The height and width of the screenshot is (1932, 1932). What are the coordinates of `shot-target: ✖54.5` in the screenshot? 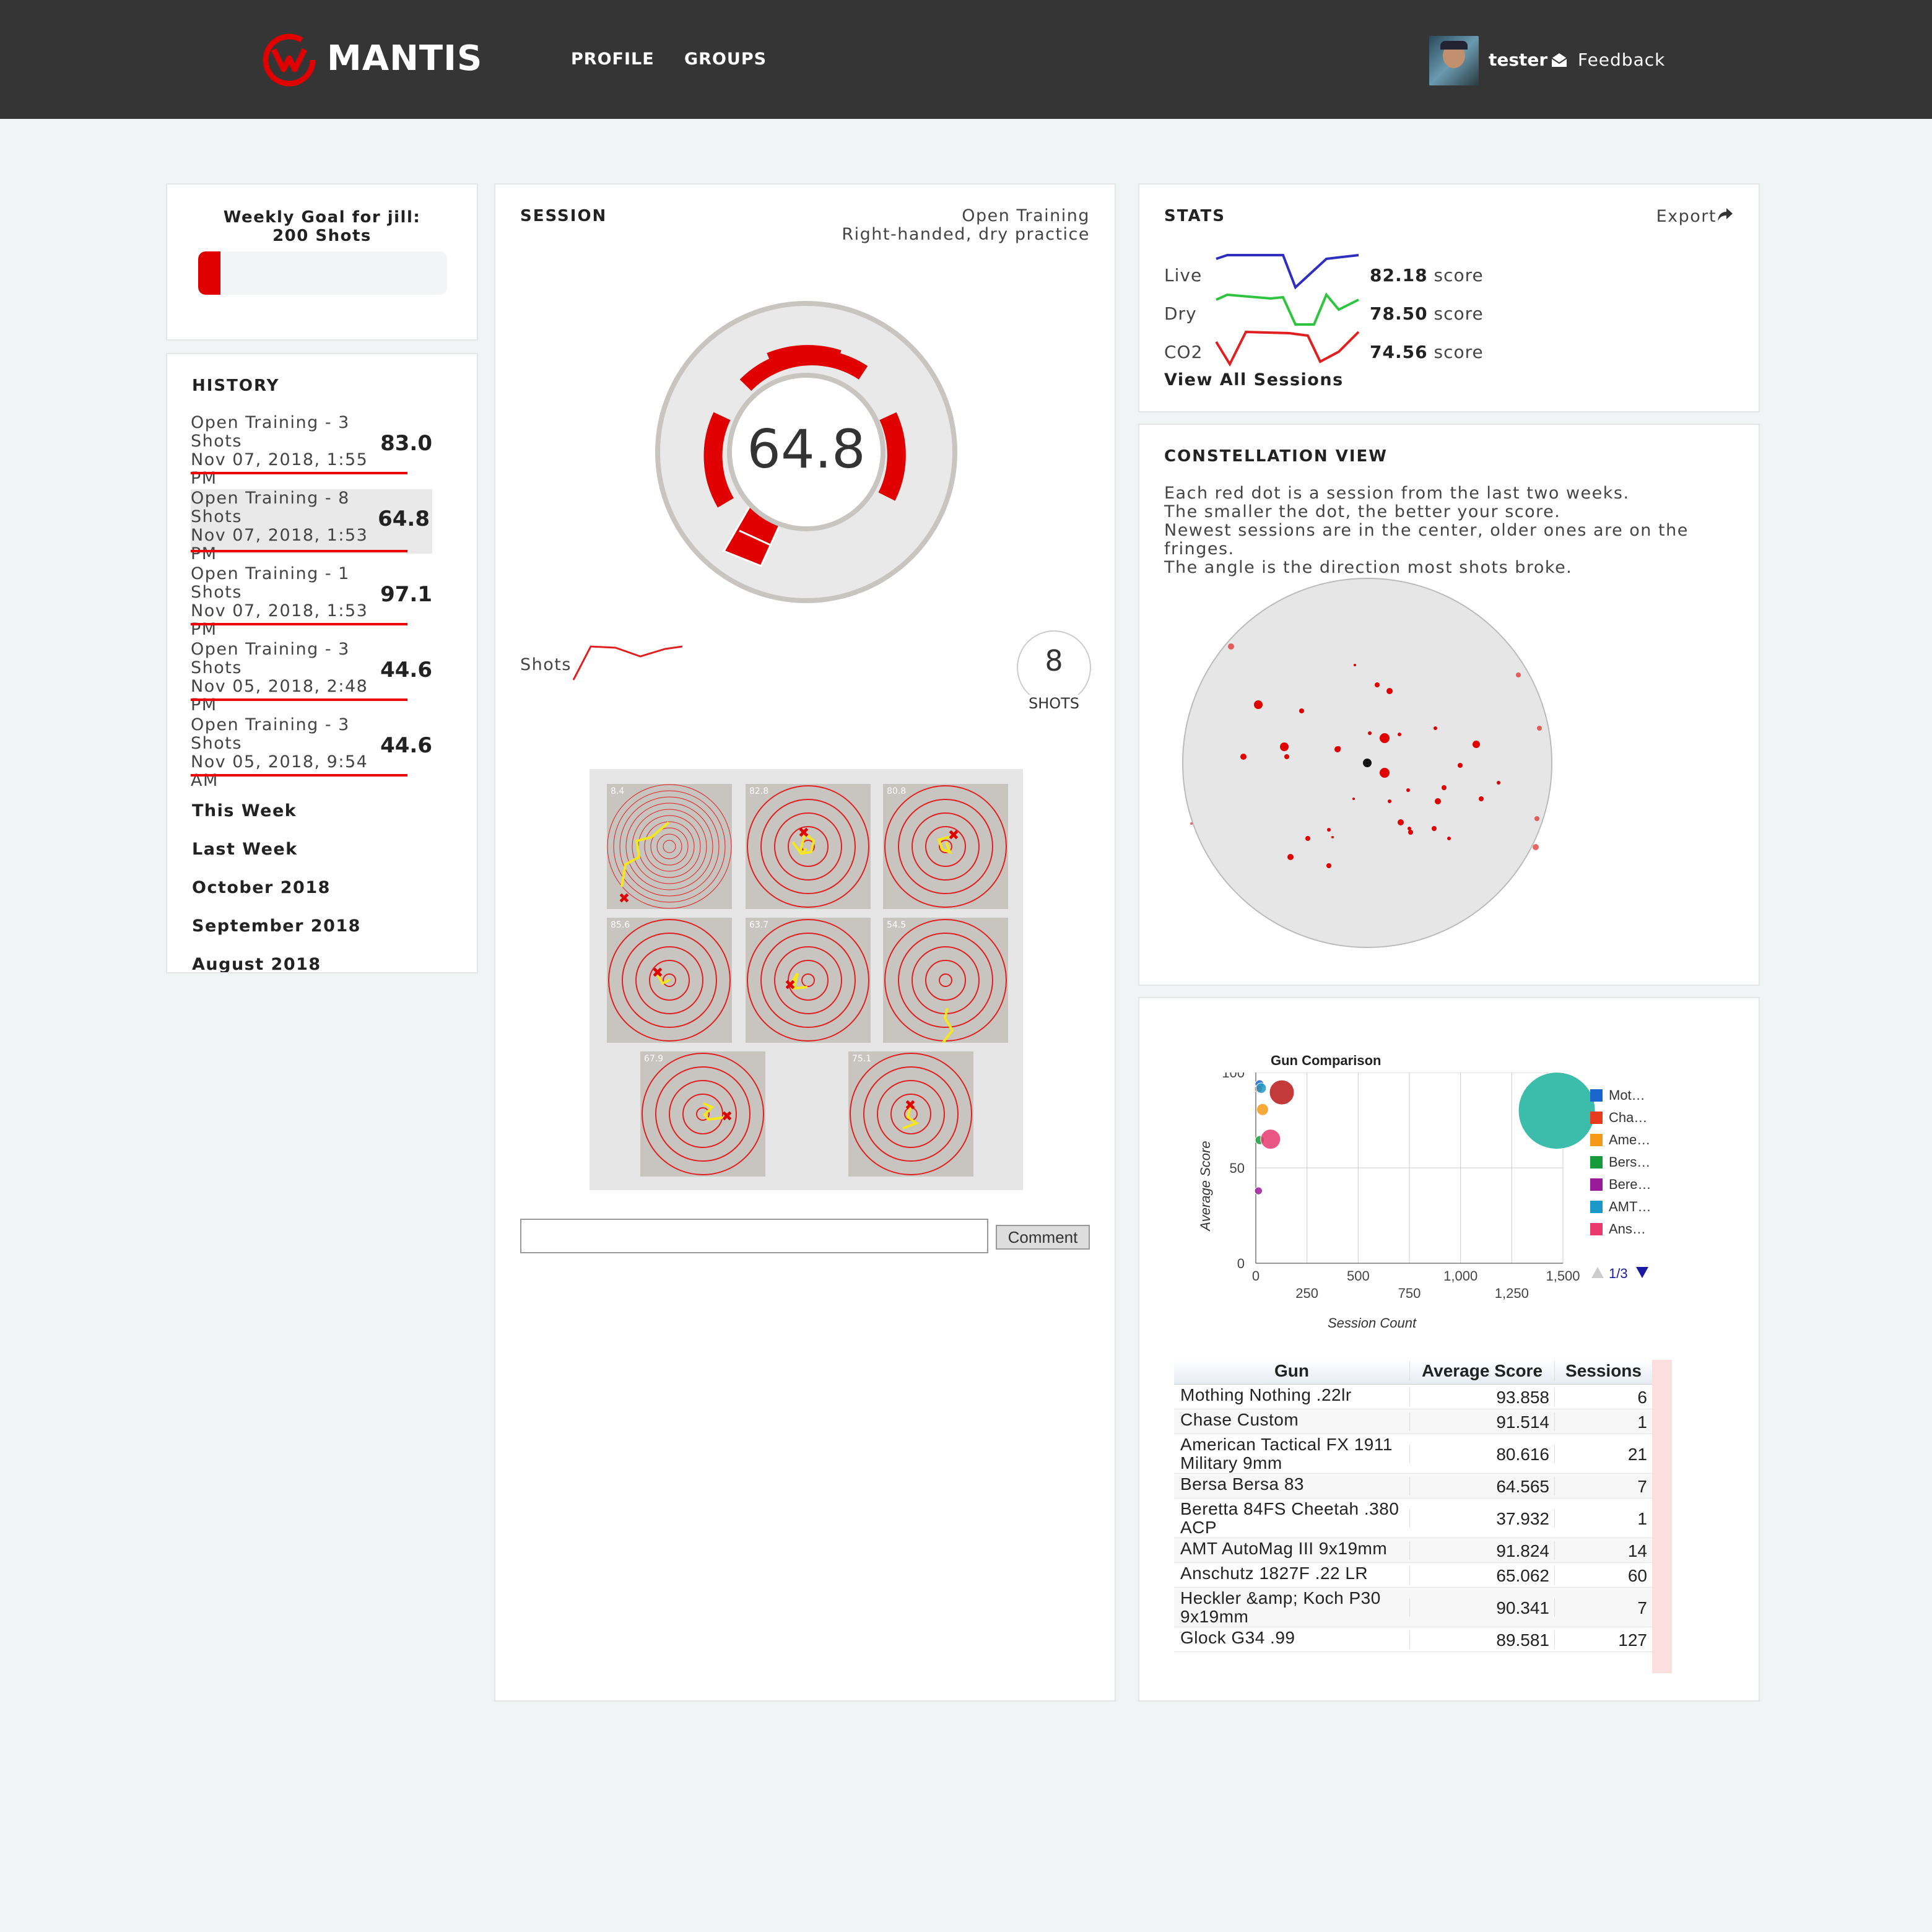 It's located at (945, 995).